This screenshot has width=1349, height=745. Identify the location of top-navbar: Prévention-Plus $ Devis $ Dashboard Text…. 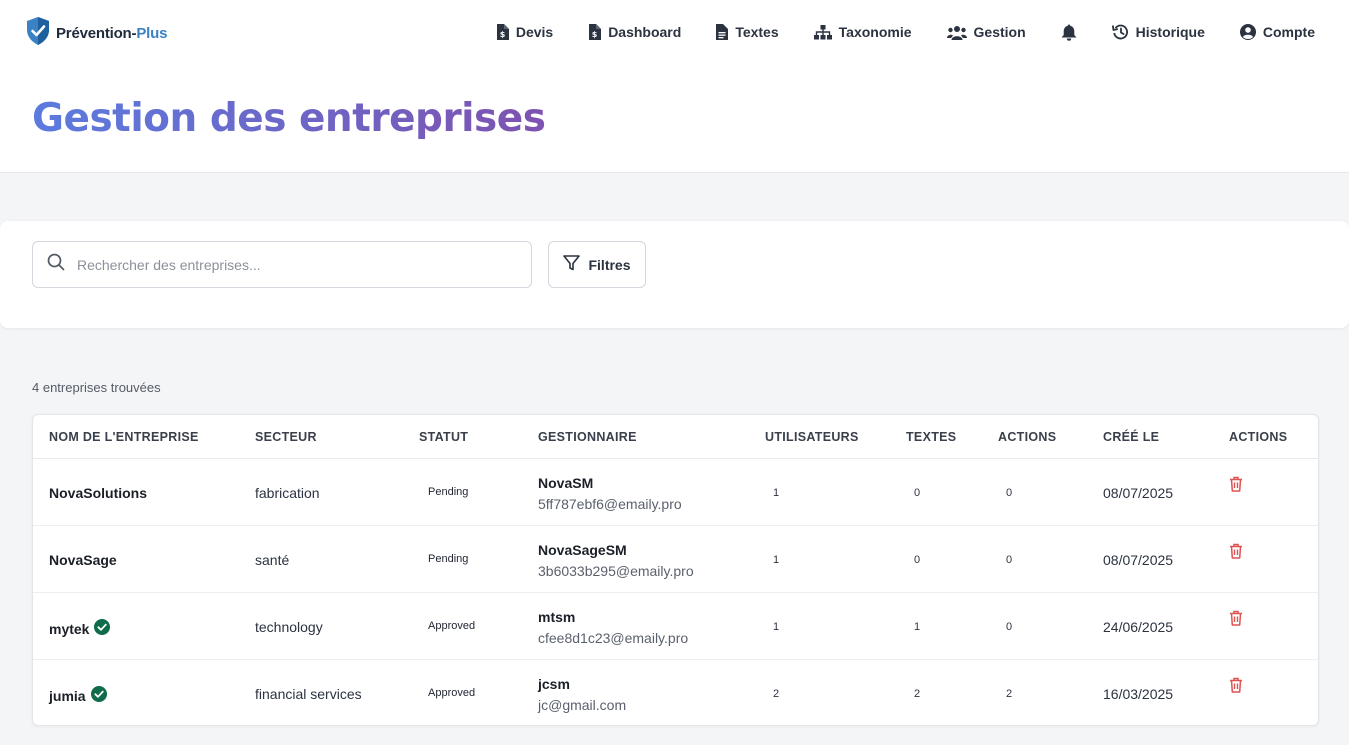
(674, 32).